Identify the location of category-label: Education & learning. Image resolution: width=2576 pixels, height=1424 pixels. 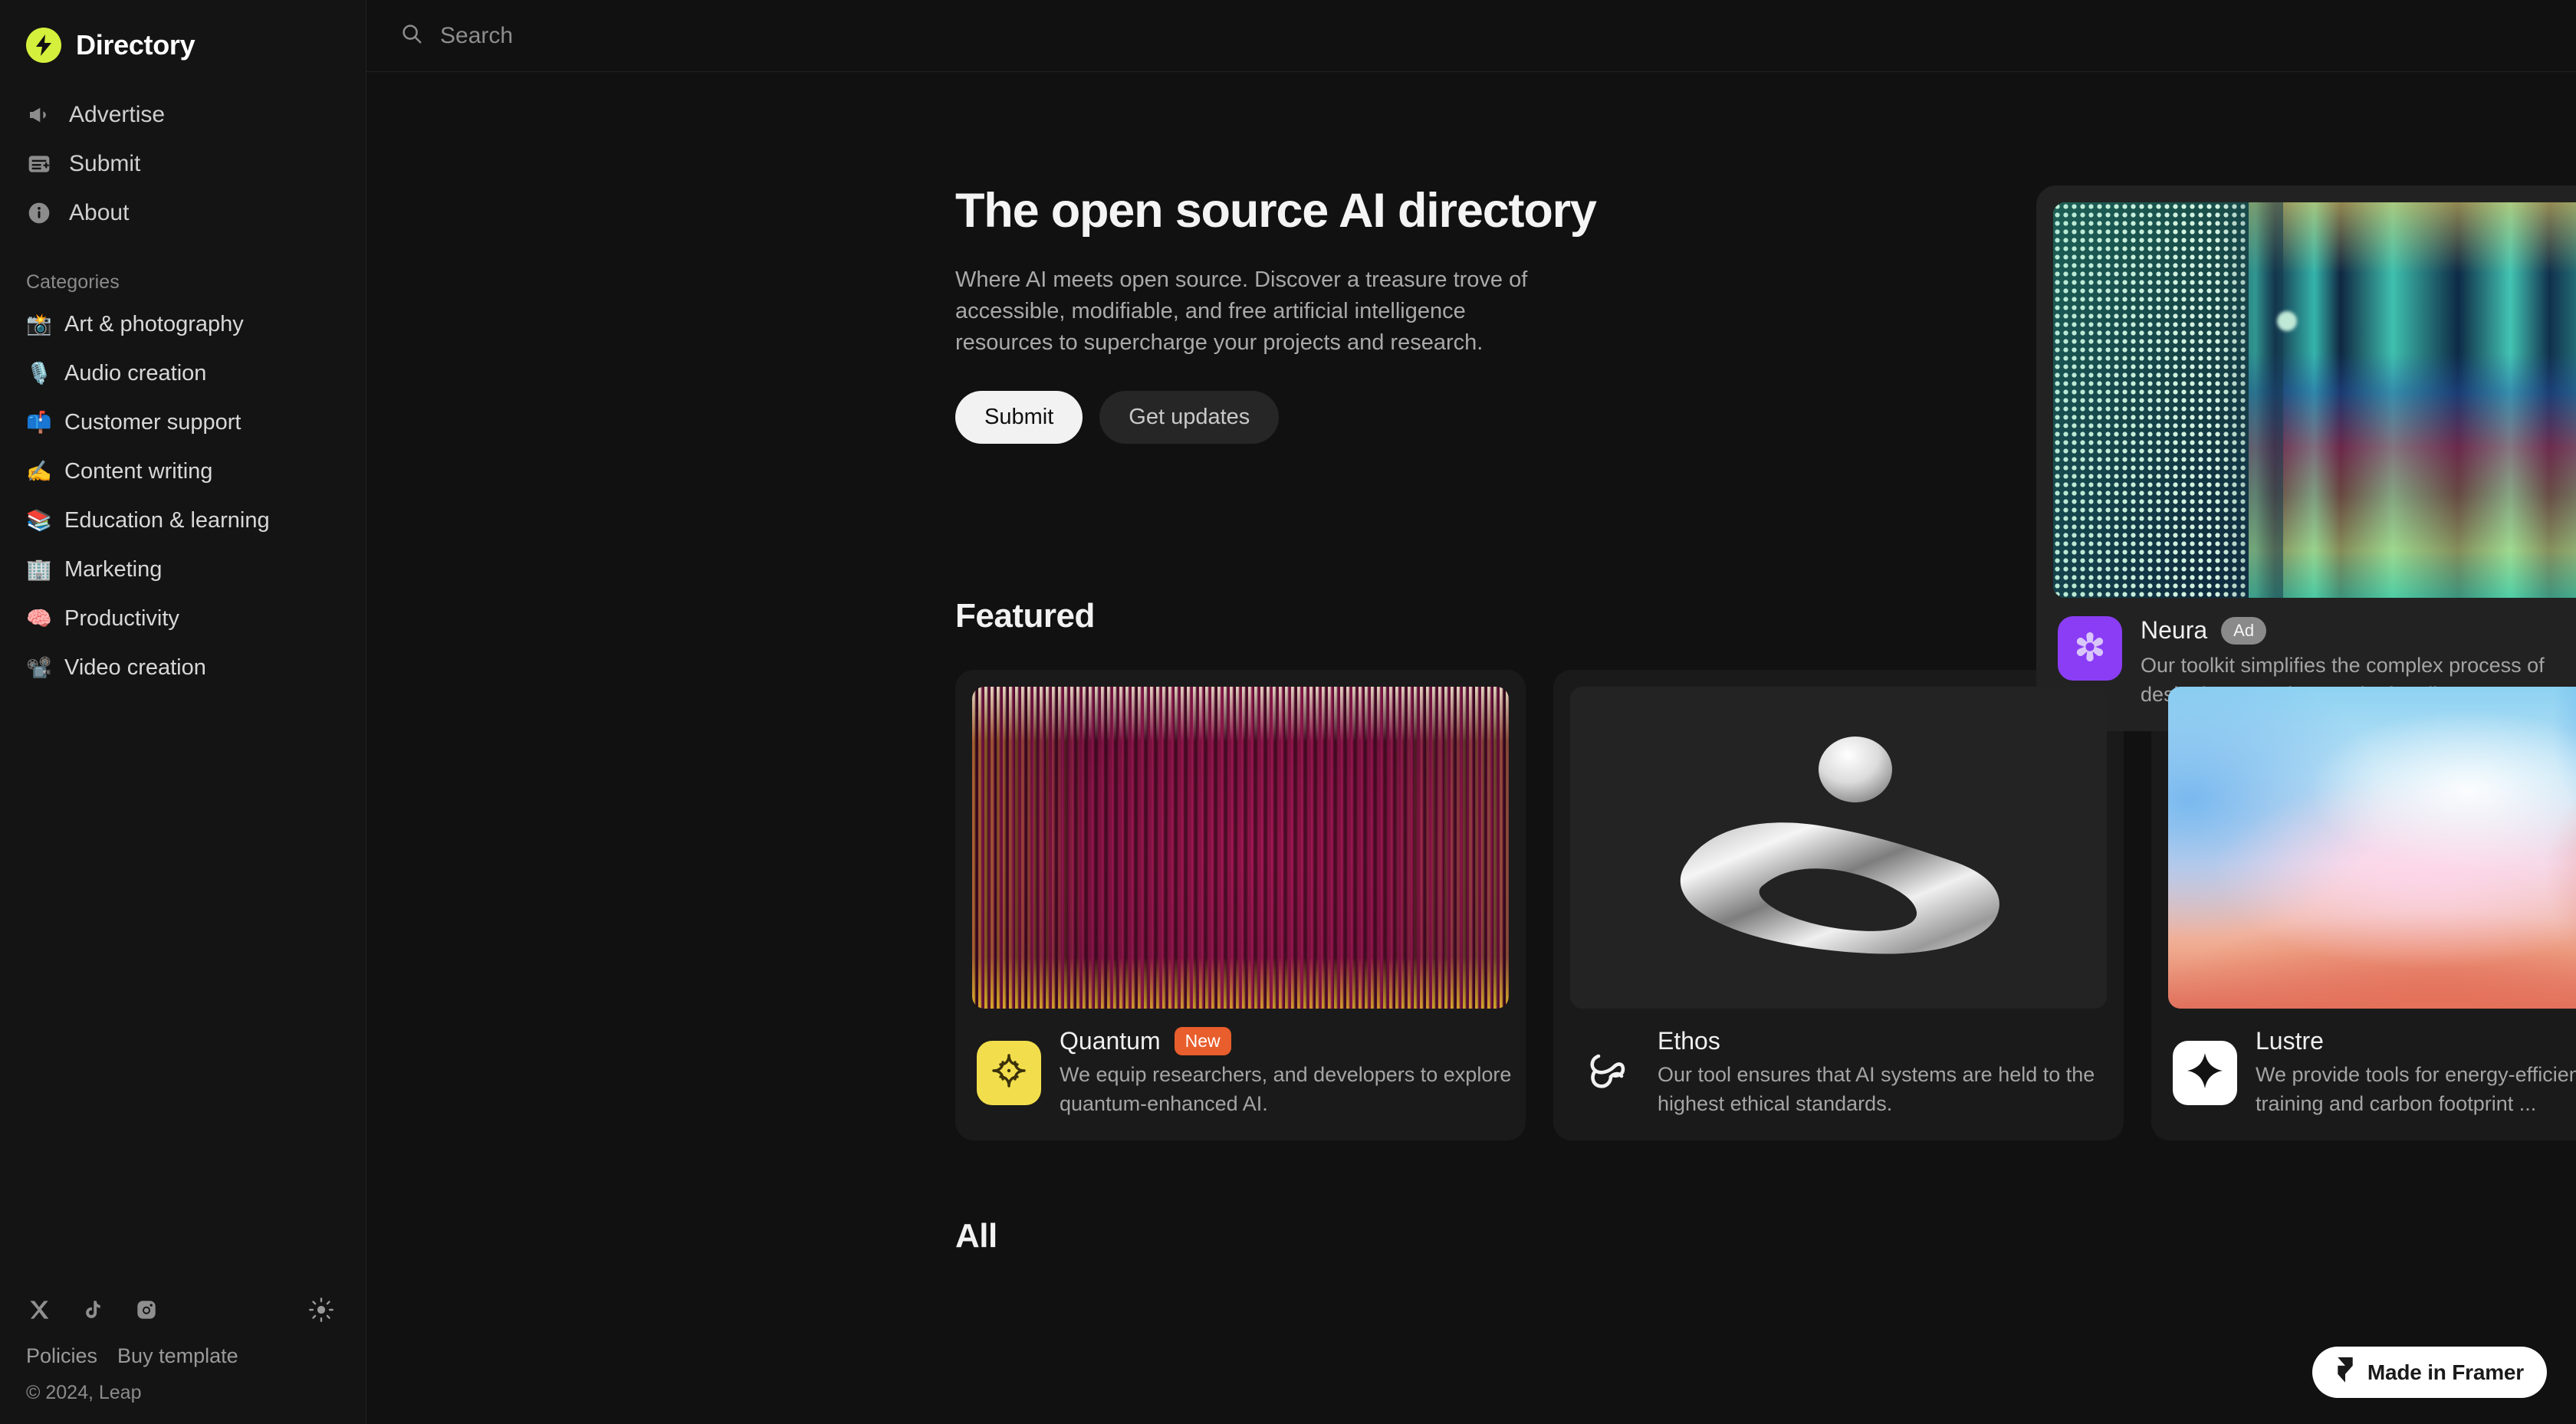
(167, 520).